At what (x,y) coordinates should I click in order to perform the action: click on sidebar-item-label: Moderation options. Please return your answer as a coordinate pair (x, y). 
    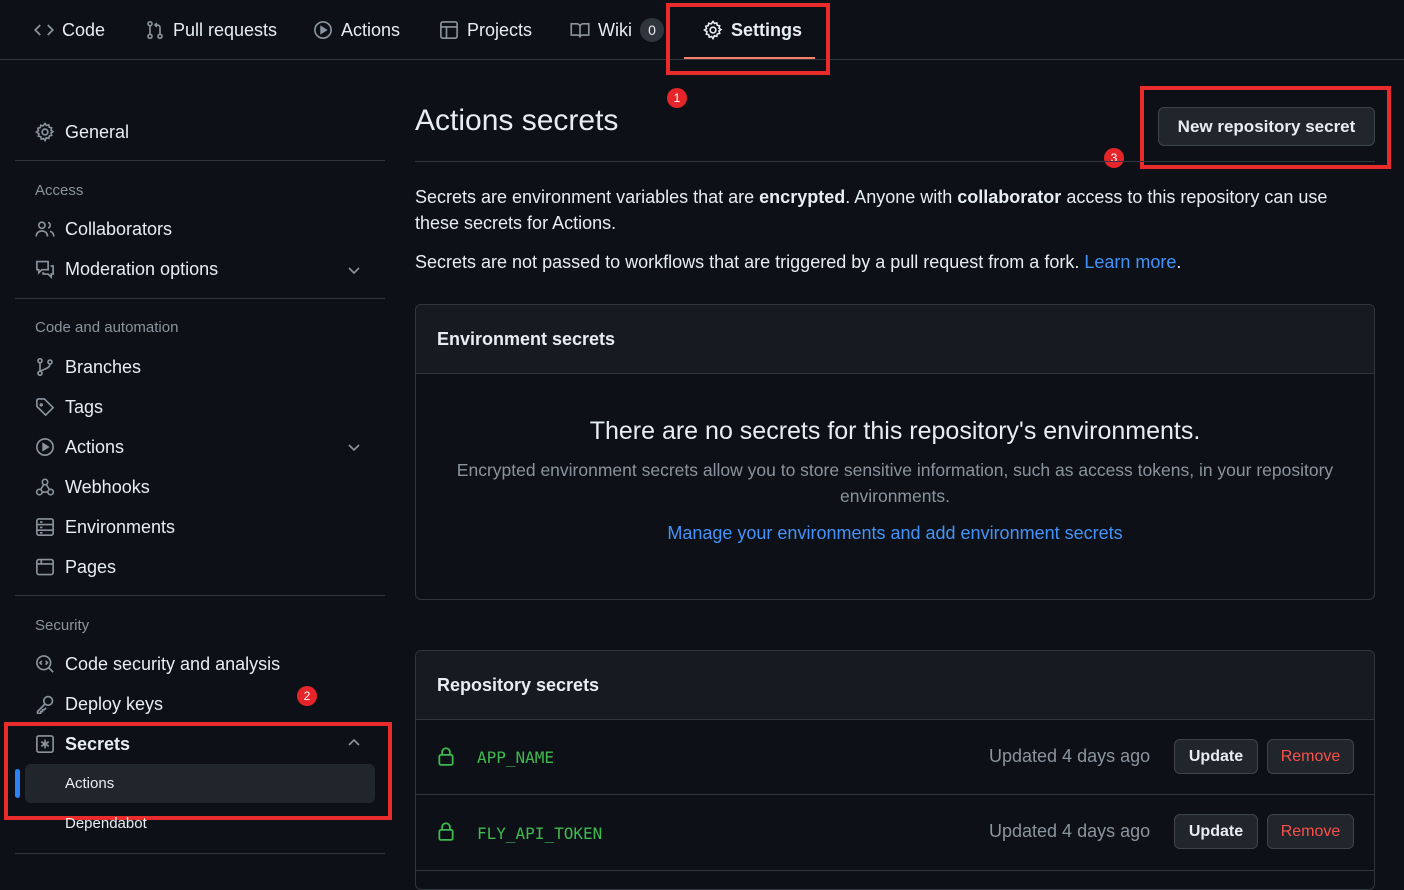
    Looking at the image, I should click on (142, 268).